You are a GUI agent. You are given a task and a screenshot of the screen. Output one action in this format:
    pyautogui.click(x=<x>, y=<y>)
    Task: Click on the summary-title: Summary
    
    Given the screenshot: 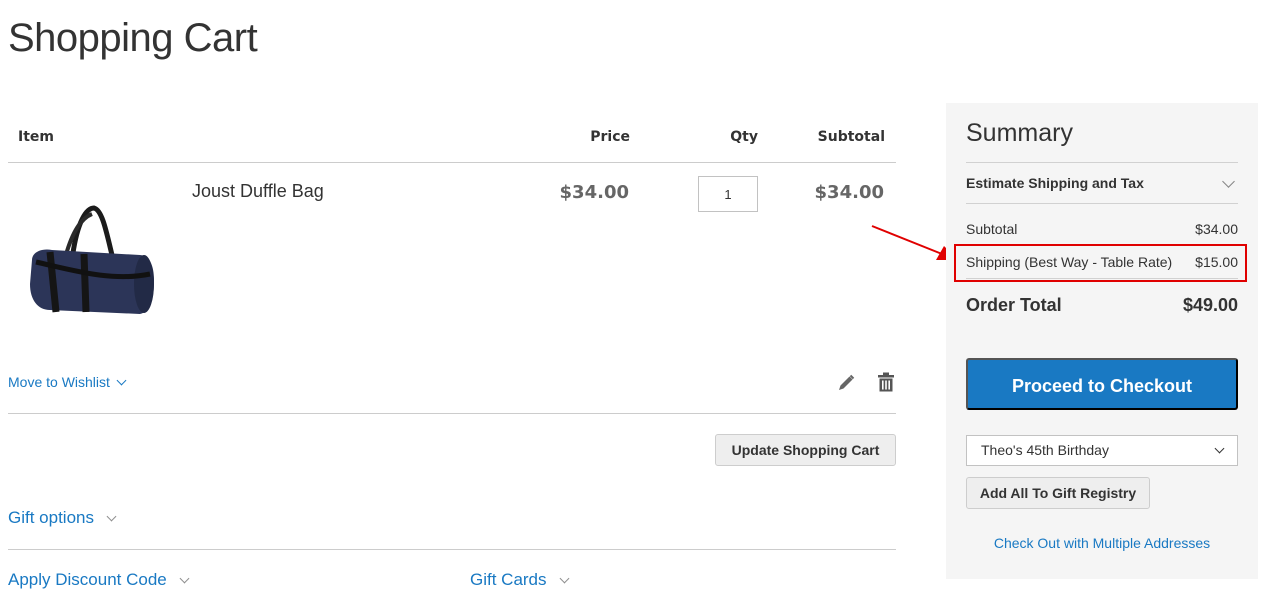 What is the action you would take?
    pyautogui.click(x=1019, y=133)
    